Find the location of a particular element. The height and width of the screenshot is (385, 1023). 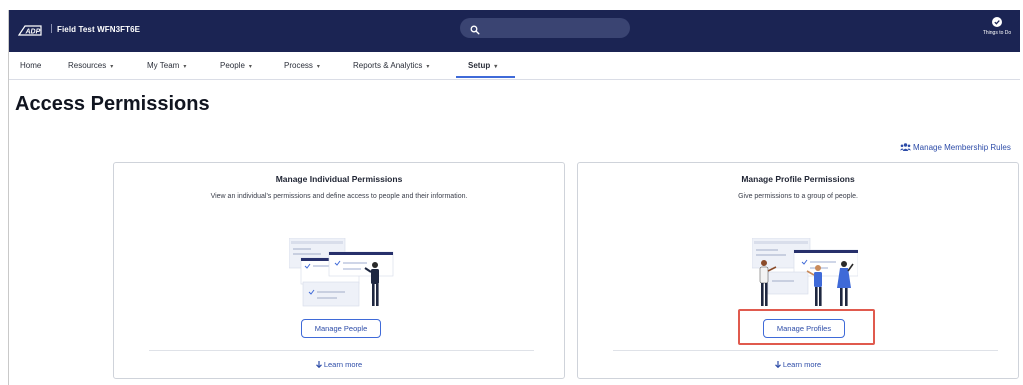

nav-resources: Resources ▾ is located at coordinates (90, 65).